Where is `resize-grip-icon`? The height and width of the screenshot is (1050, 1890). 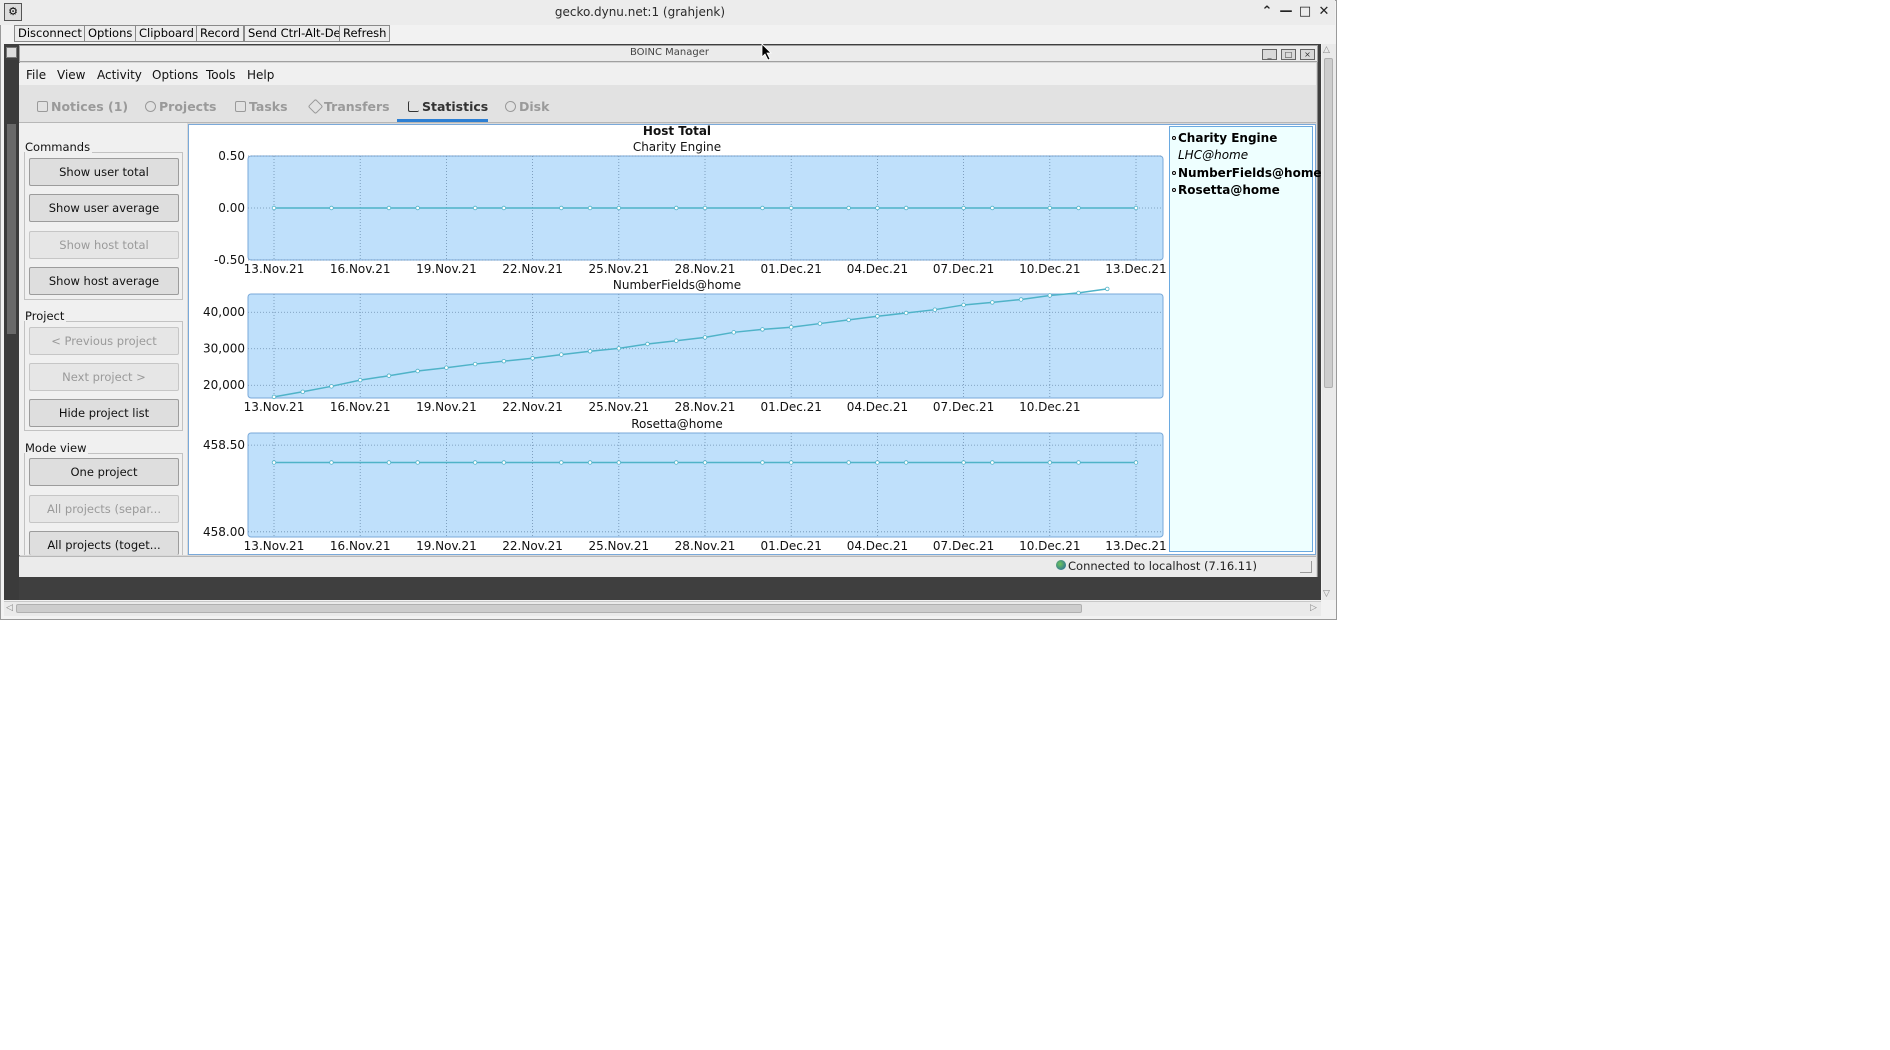 resize-grip-icon is located at coordinates (1306, 567).